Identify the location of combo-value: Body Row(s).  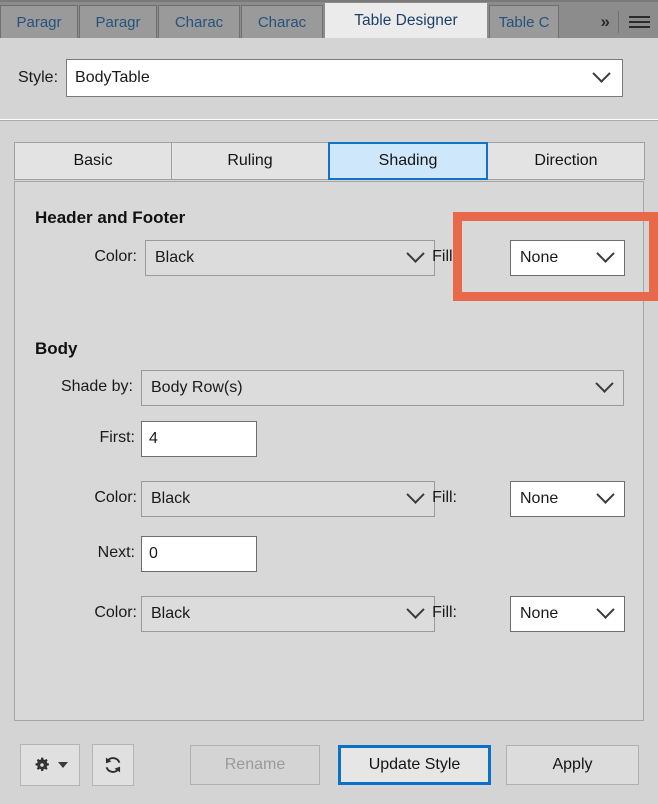
(197, 387).